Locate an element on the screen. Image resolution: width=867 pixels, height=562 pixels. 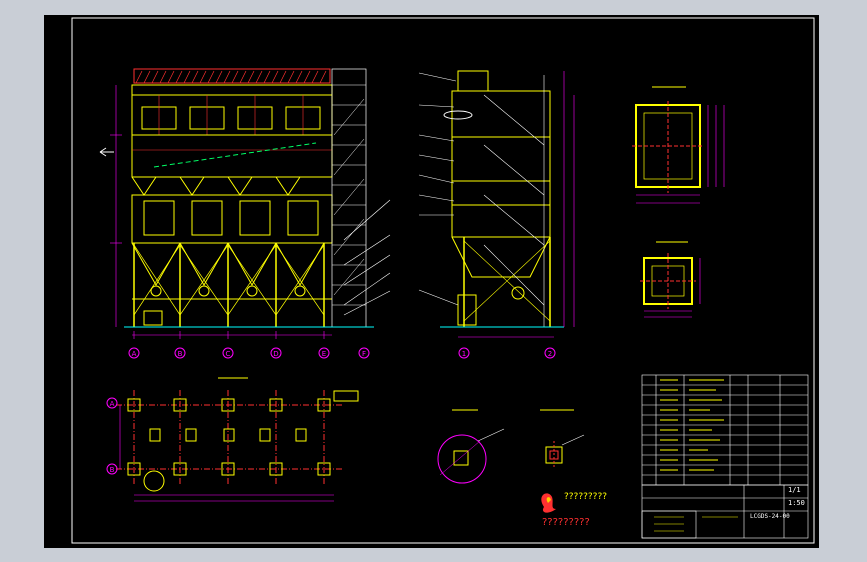
front-axis-bubbles: A B C D E F is located at coordinates (249, 353).